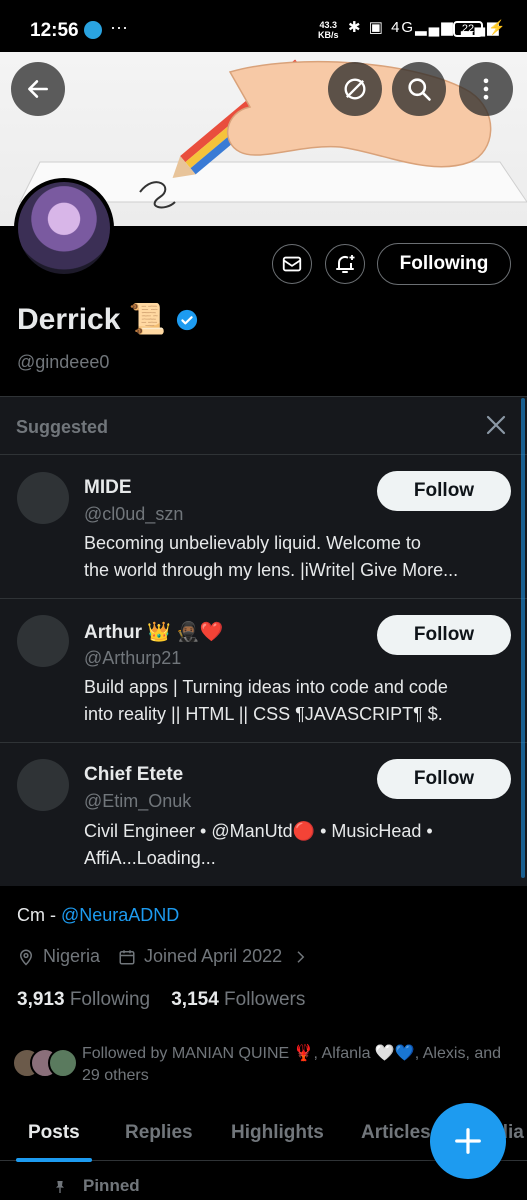 This screenshot has width=527, height=1200. Describe the element at coordinates (63, 362) in the screenshot. I see `profile-handle: @gindeee0` at that location.